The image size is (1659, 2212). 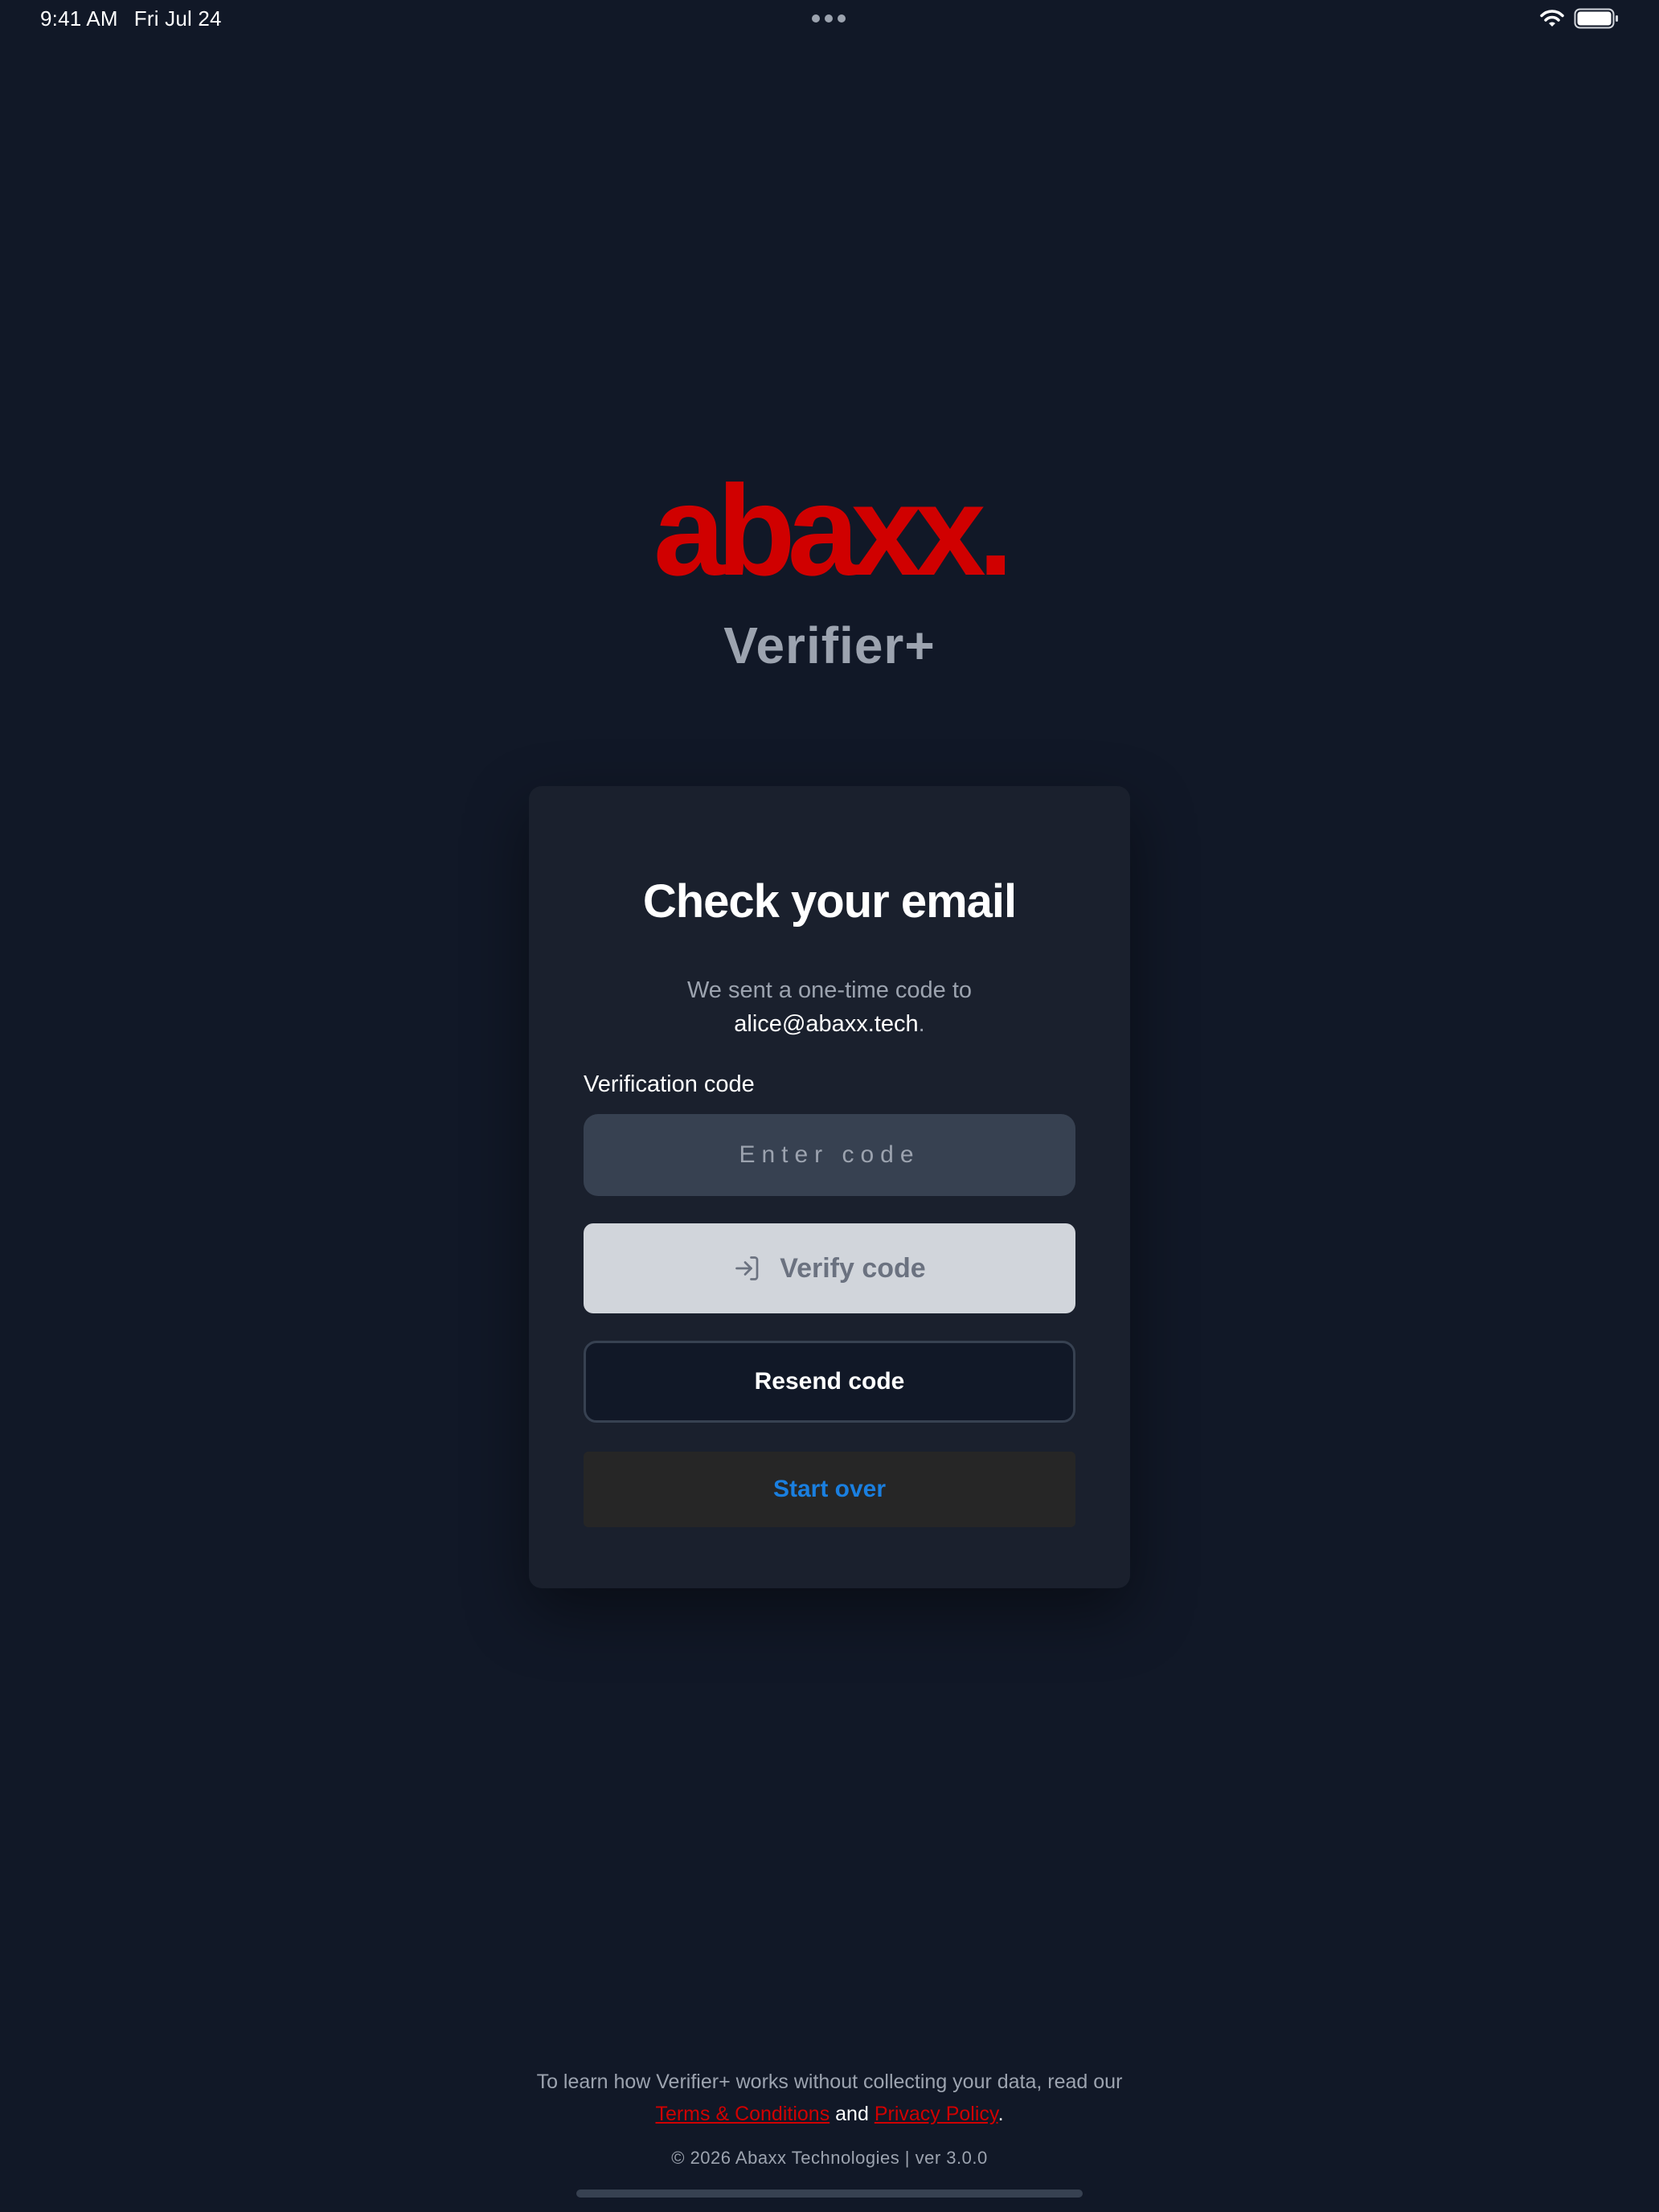 I want to click on status-date: Fri Jul 24, so click(x=177, y=18).